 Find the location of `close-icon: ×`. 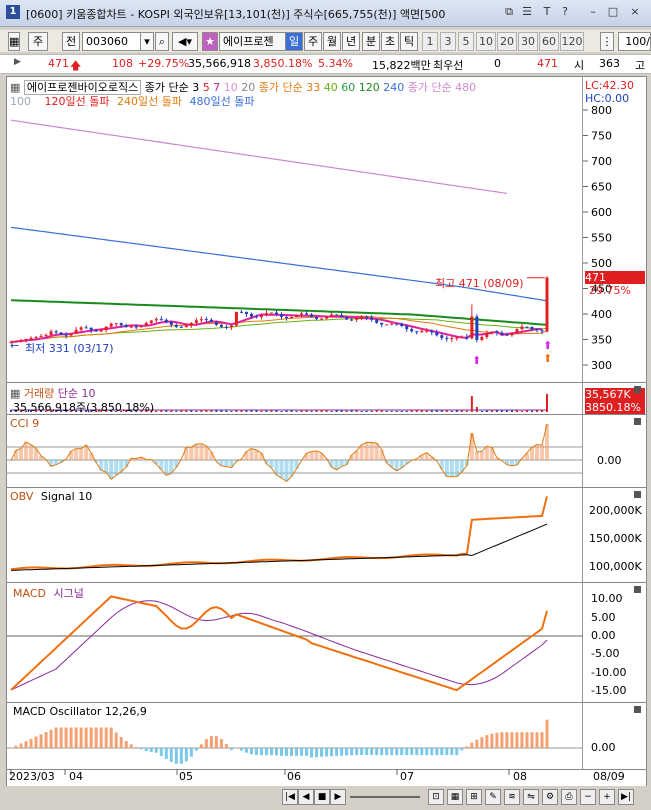

close-icon: × is located at coordinates (635, 12).